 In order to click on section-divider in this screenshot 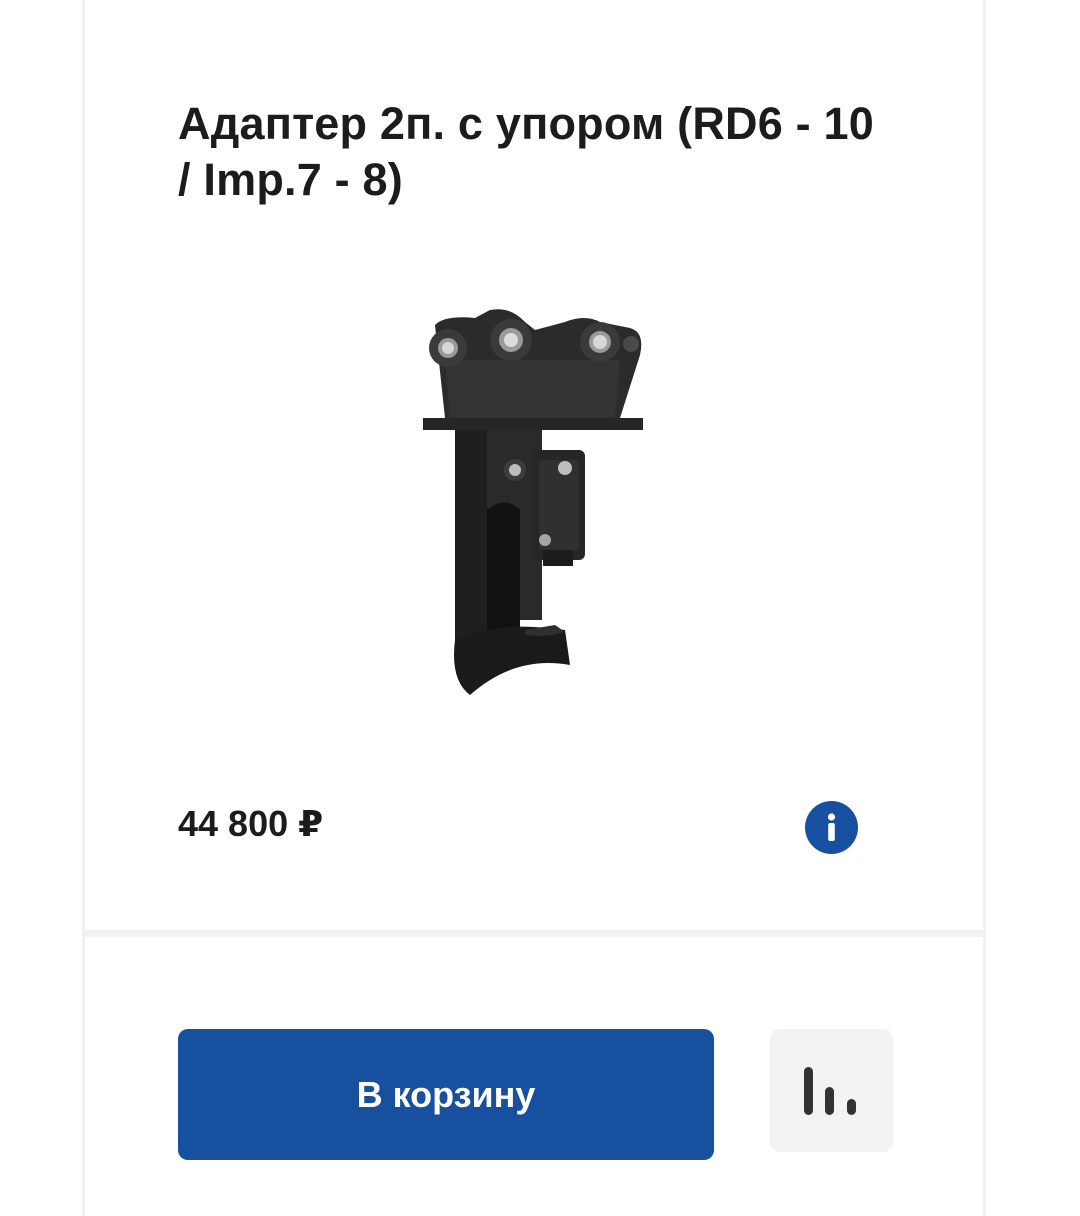, I will do `click(534, 933)`.